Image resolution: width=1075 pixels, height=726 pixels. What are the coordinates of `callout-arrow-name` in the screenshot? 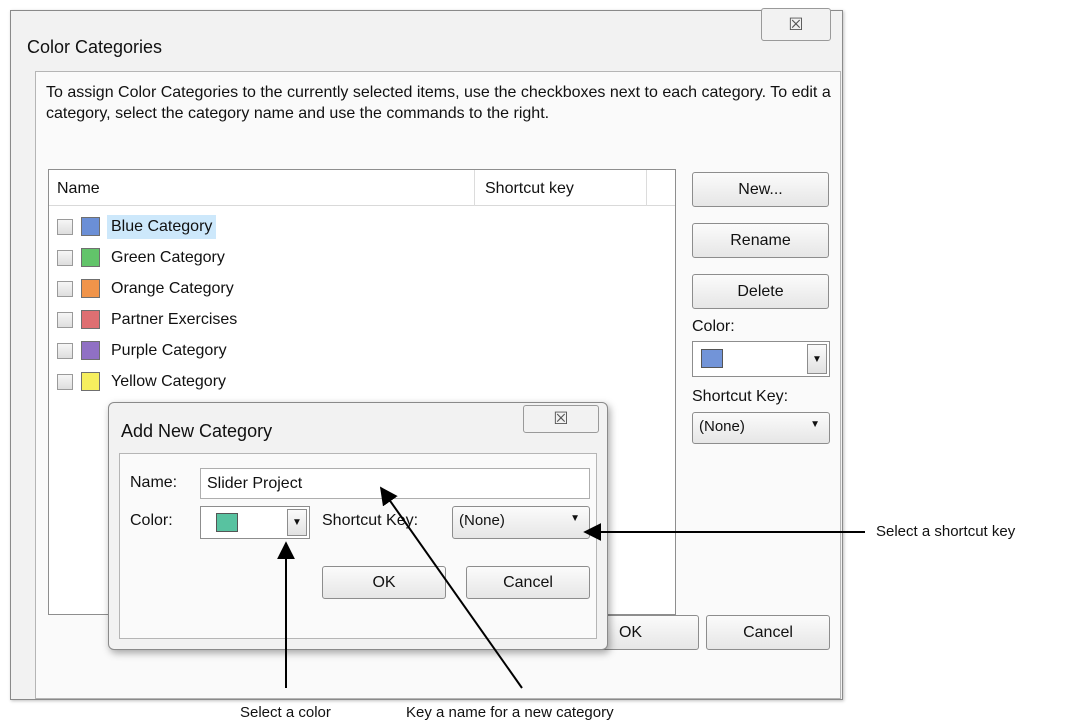 It's located at (451, 587).